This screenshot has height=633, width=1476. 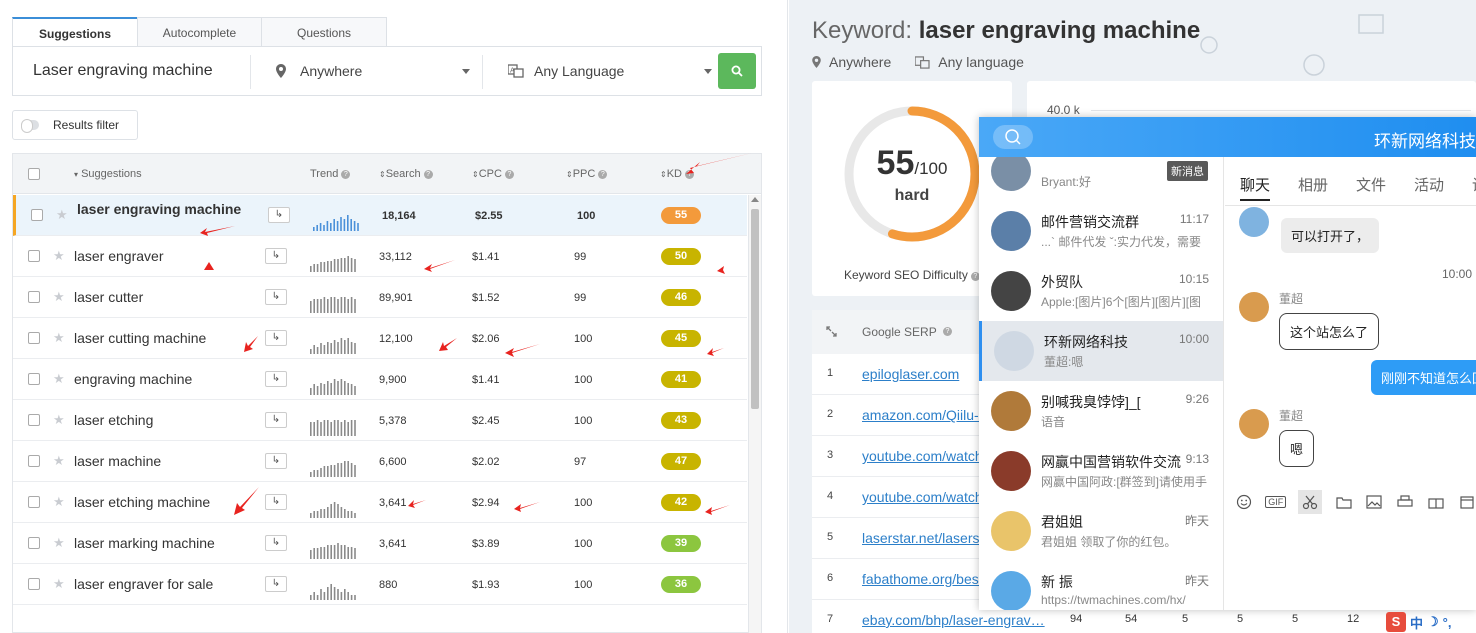 What do you see at coordinates (380, 502) in the screenshot?
I see `table-row: ★ laser etching machine ↳ 3,641 $2.94 100 42` at bounding box center [380, 502].